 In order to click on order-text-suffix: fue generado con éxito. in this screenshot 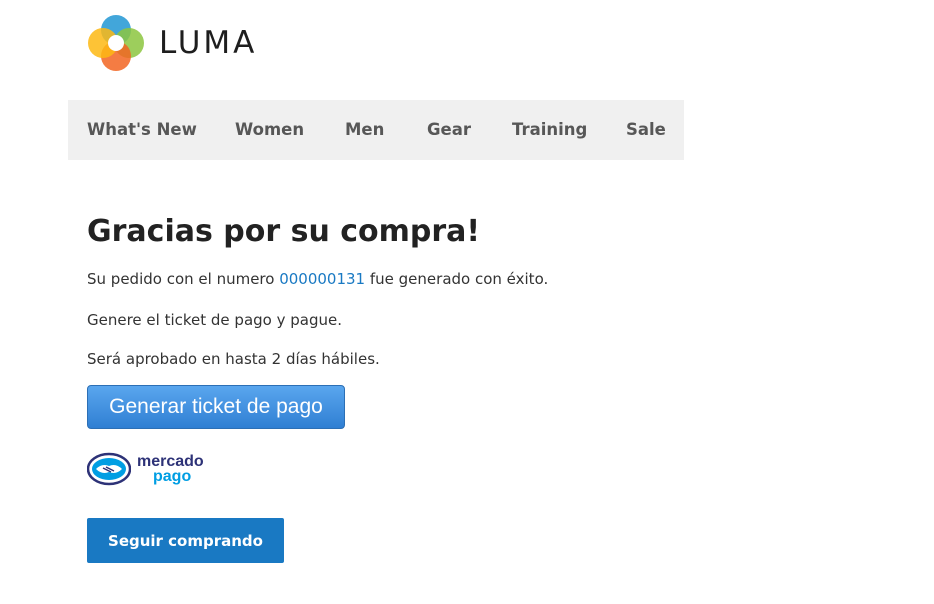, I will do `click(457, 279)`.